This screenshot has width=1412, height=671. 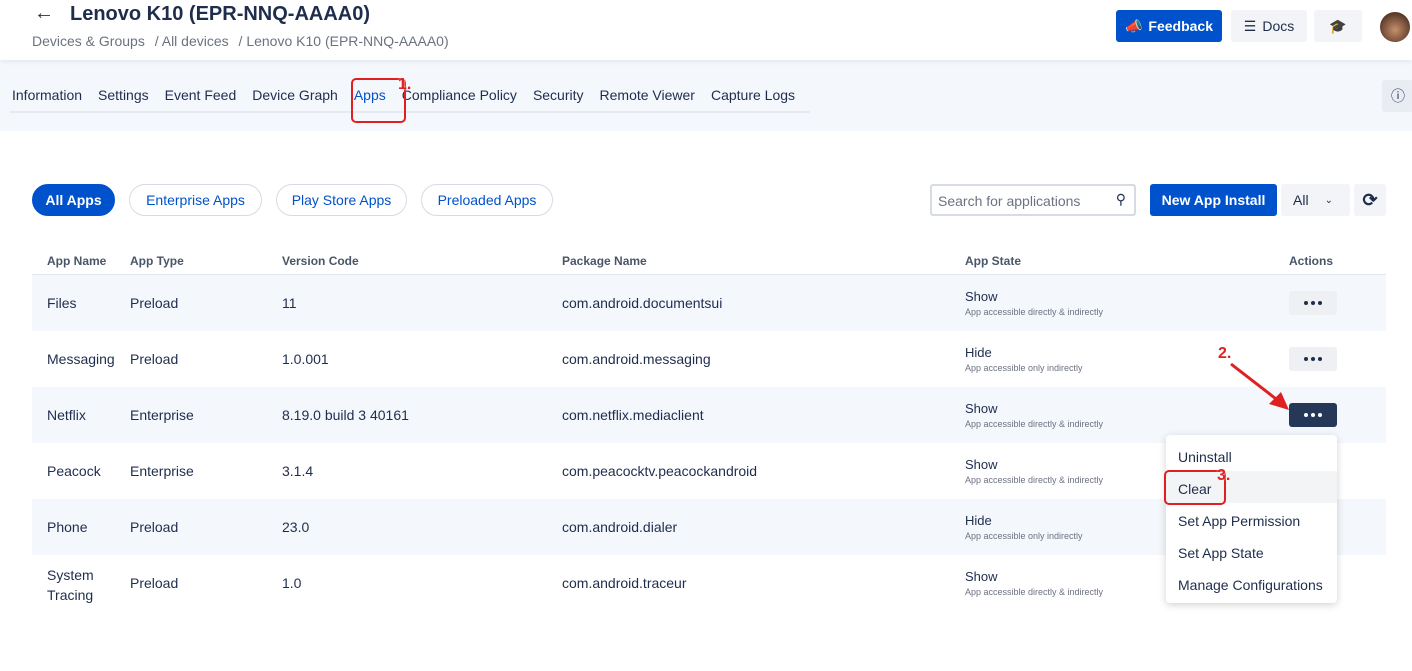 I want to click on info-button: ⓘ, so click(x=1397, y=96).